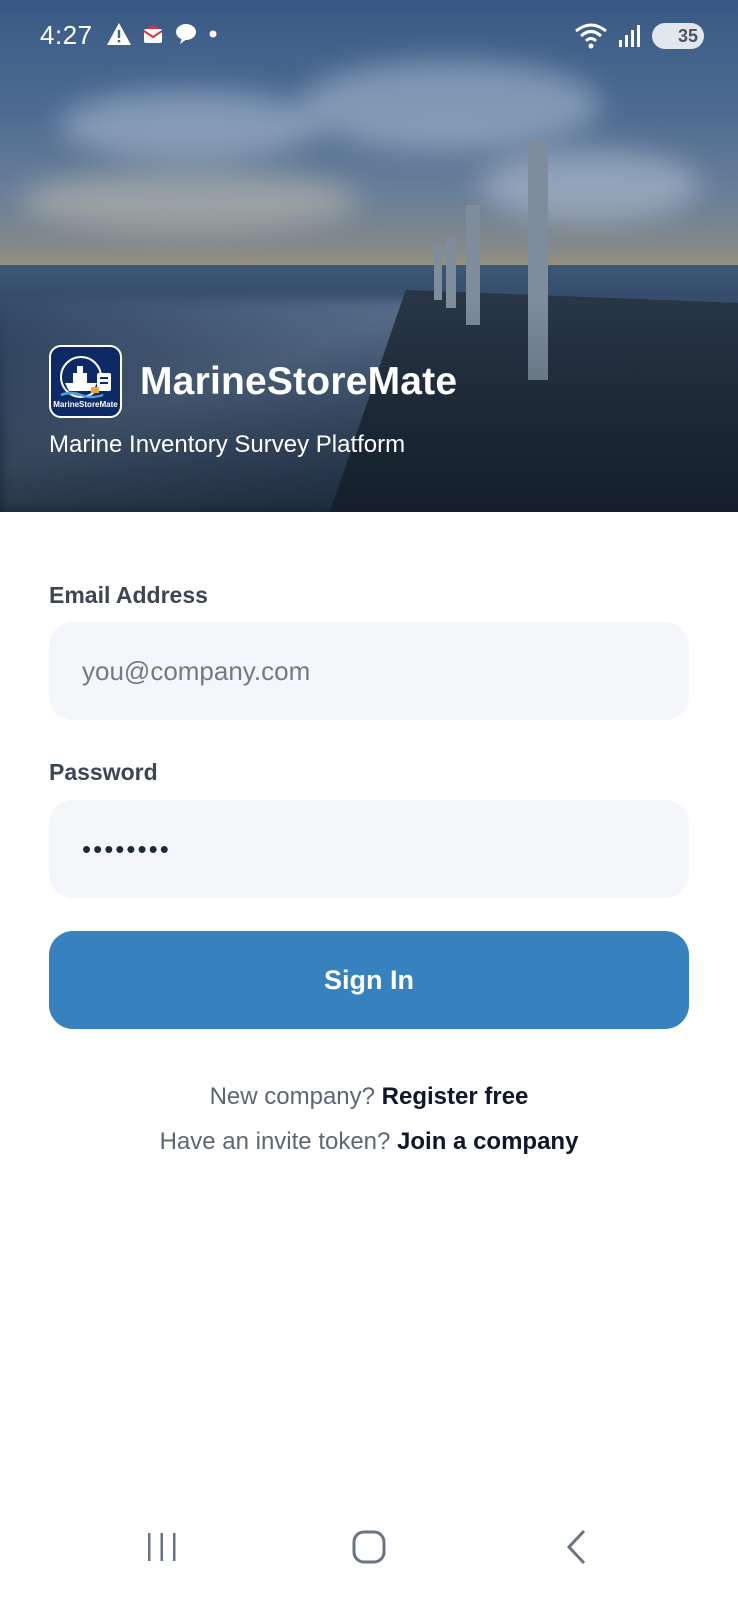 The height and width of the screenshot is (1599, 738). I want to click on home-icon, so click(369, 1547).